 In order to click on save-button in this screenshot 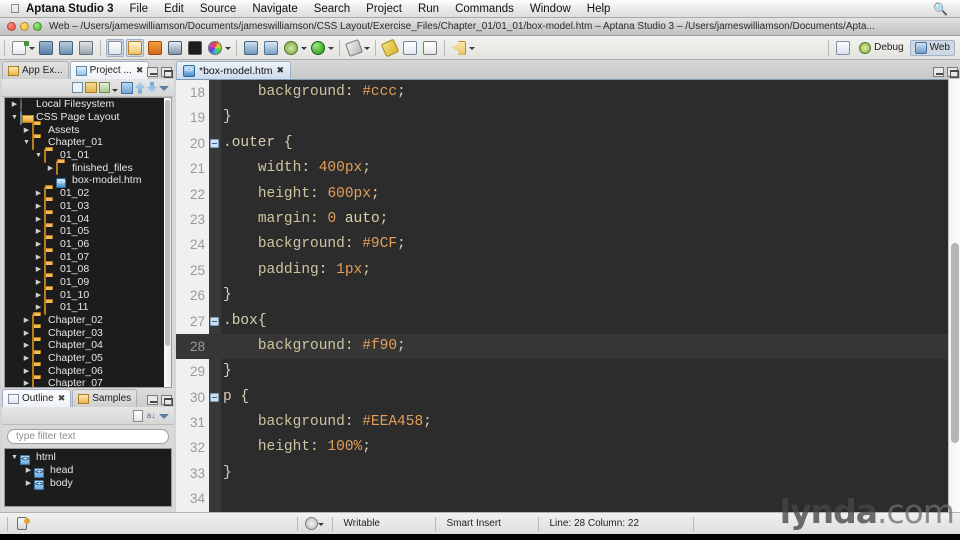, I will do `click(46, 48)`.